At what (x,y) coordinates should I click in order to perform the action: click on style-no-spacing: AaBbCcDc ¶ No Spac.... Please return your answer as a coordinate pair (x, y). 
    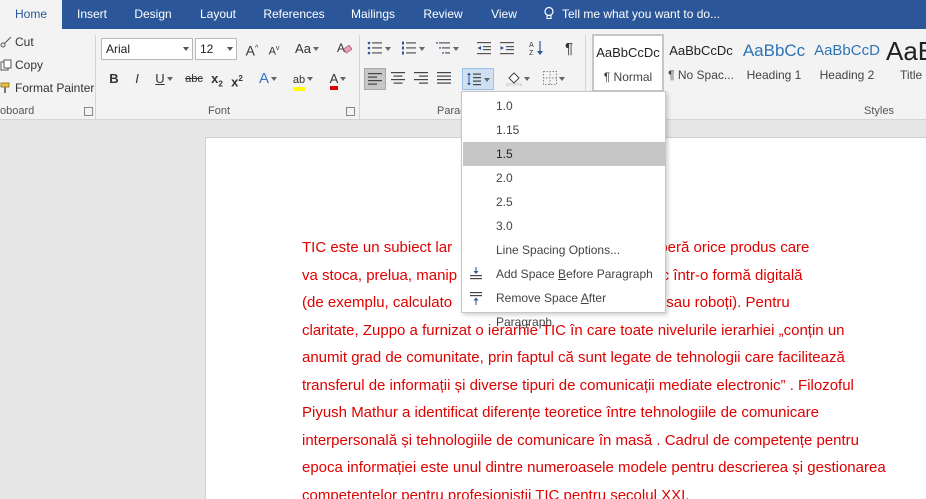
    Looking at the image, I should click on (701, 63).